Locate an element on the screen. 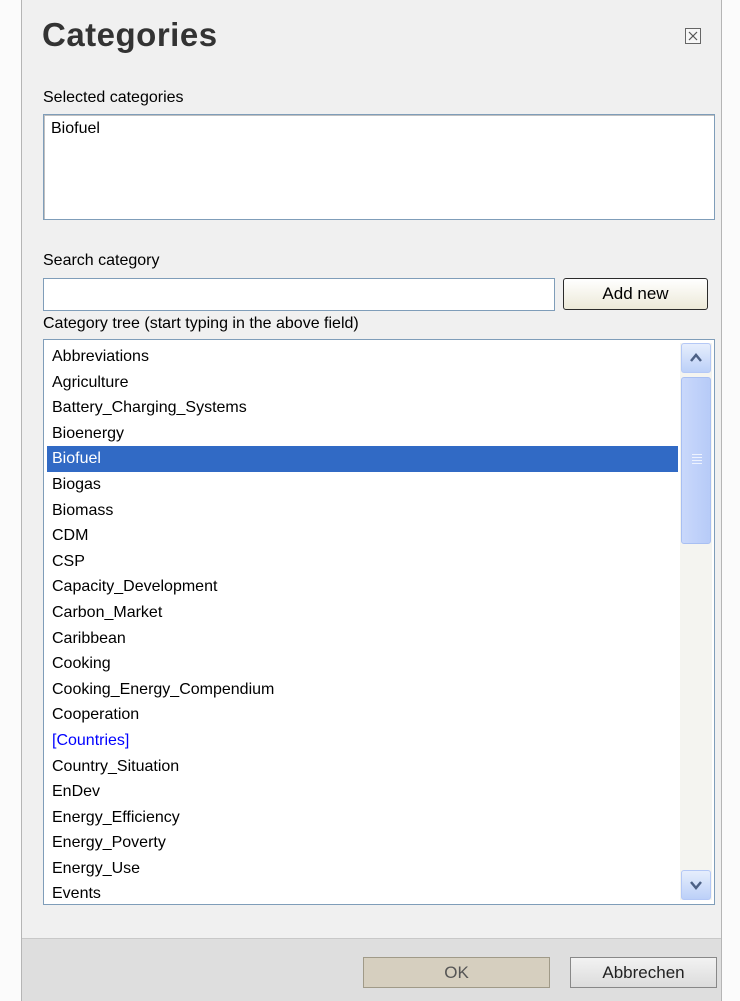  tree-item: Energy_Use is located at coordinates (362, 869).